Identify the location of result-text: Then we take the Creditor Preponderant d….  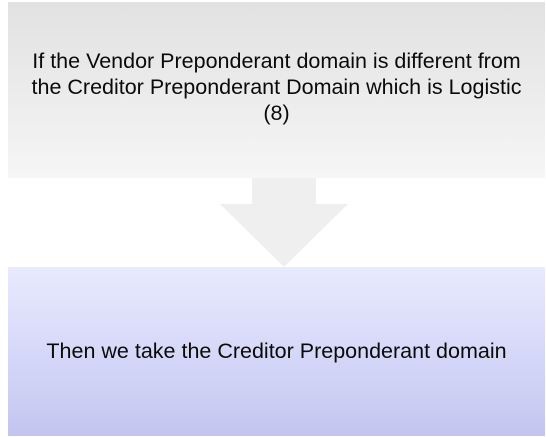
(276, 350).